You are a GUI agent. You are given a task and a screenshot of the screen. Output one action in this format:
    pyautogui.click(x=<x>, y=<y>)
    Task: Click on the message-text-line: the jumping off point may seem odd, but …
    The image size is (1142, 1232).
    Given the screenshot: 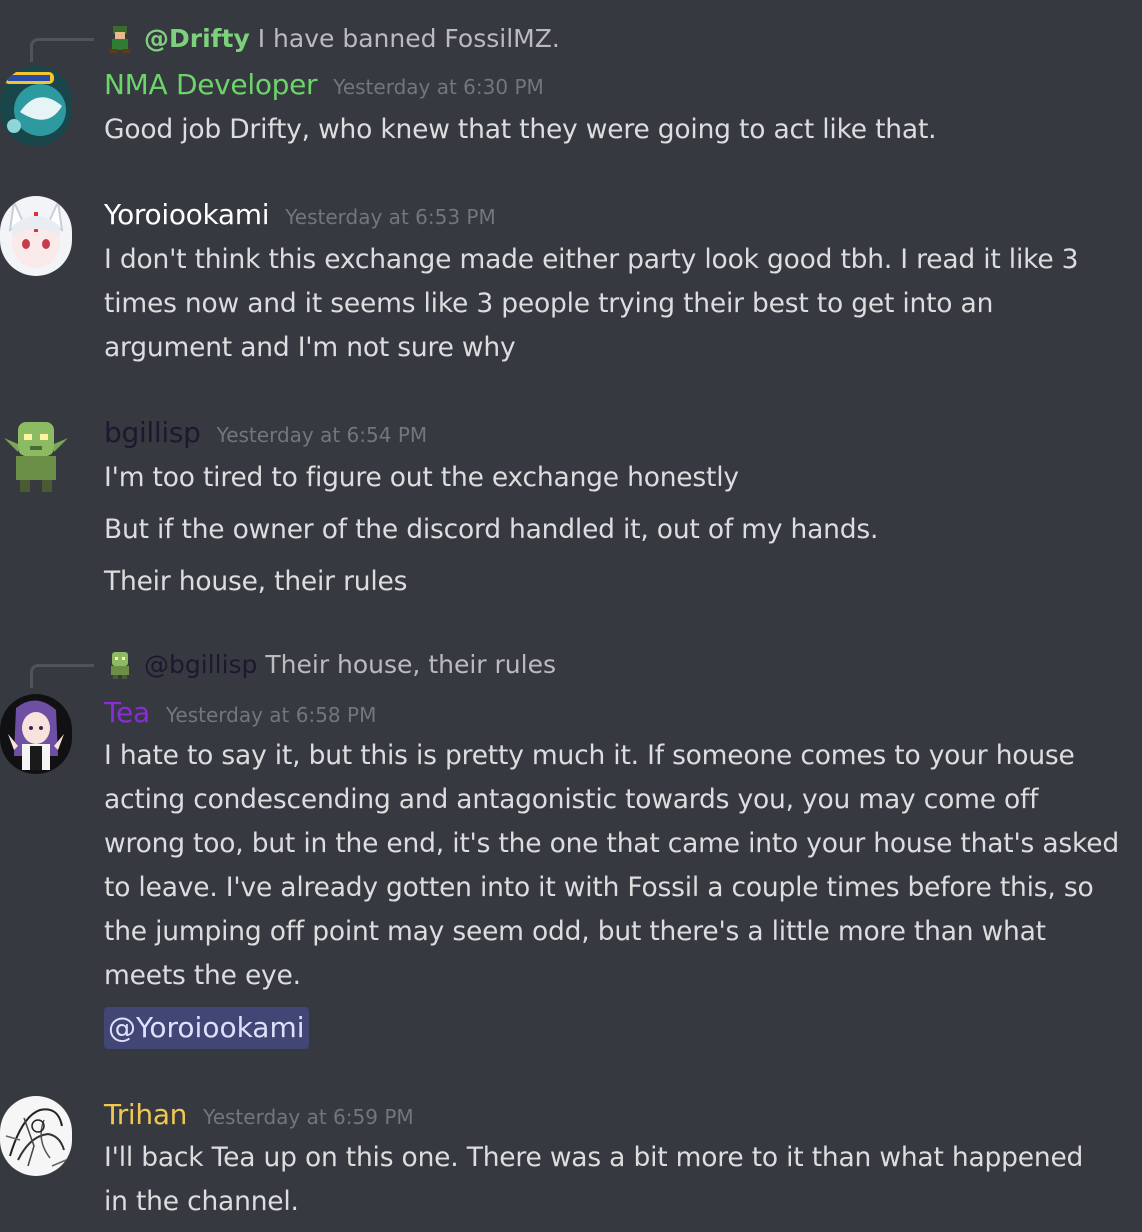 What is the action you would take?
    pyautogui.click(x=575, y=931)
    